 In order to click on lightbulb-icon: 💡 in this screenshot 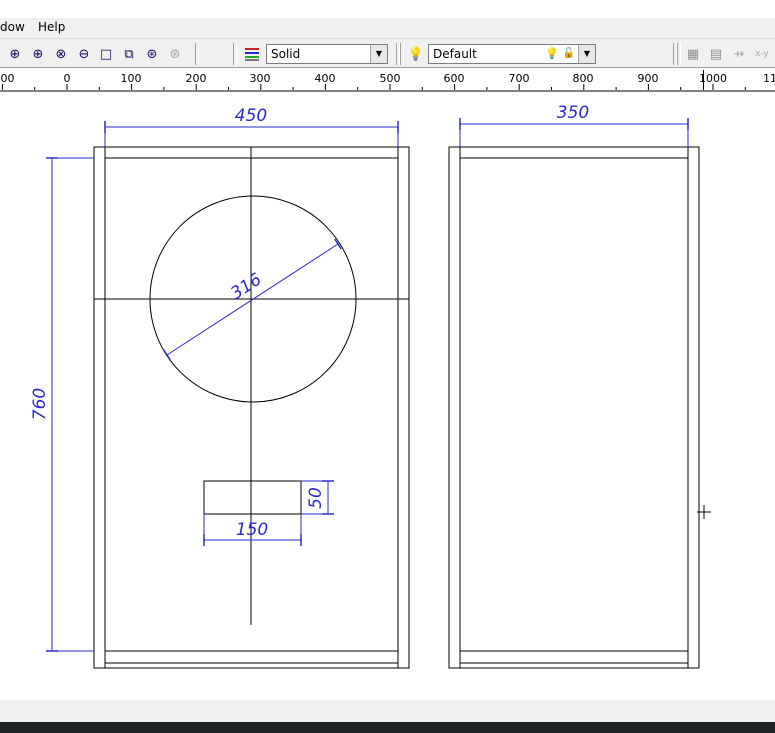, I will do `click(416, 54)`.